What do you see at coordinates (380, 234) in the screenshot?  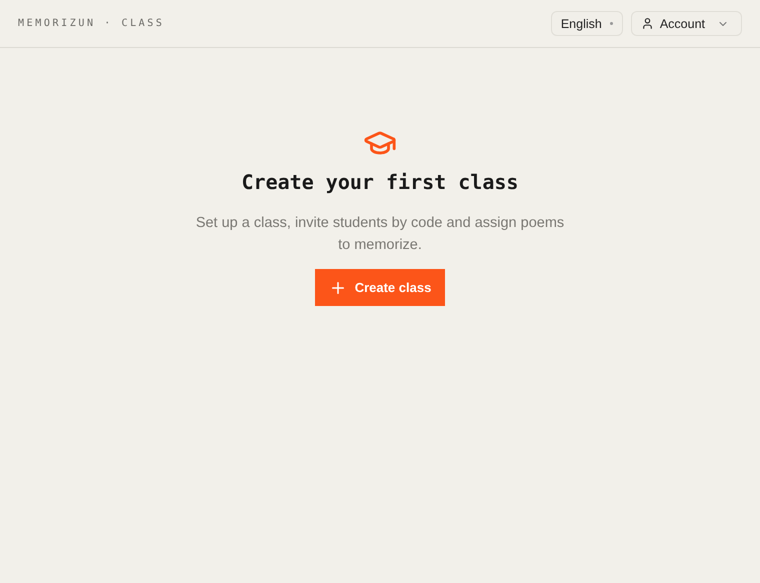 I see `empty-state-description: Set up a class, invite students by code and assign poems to memorize.` at bounding box center [380, 234].